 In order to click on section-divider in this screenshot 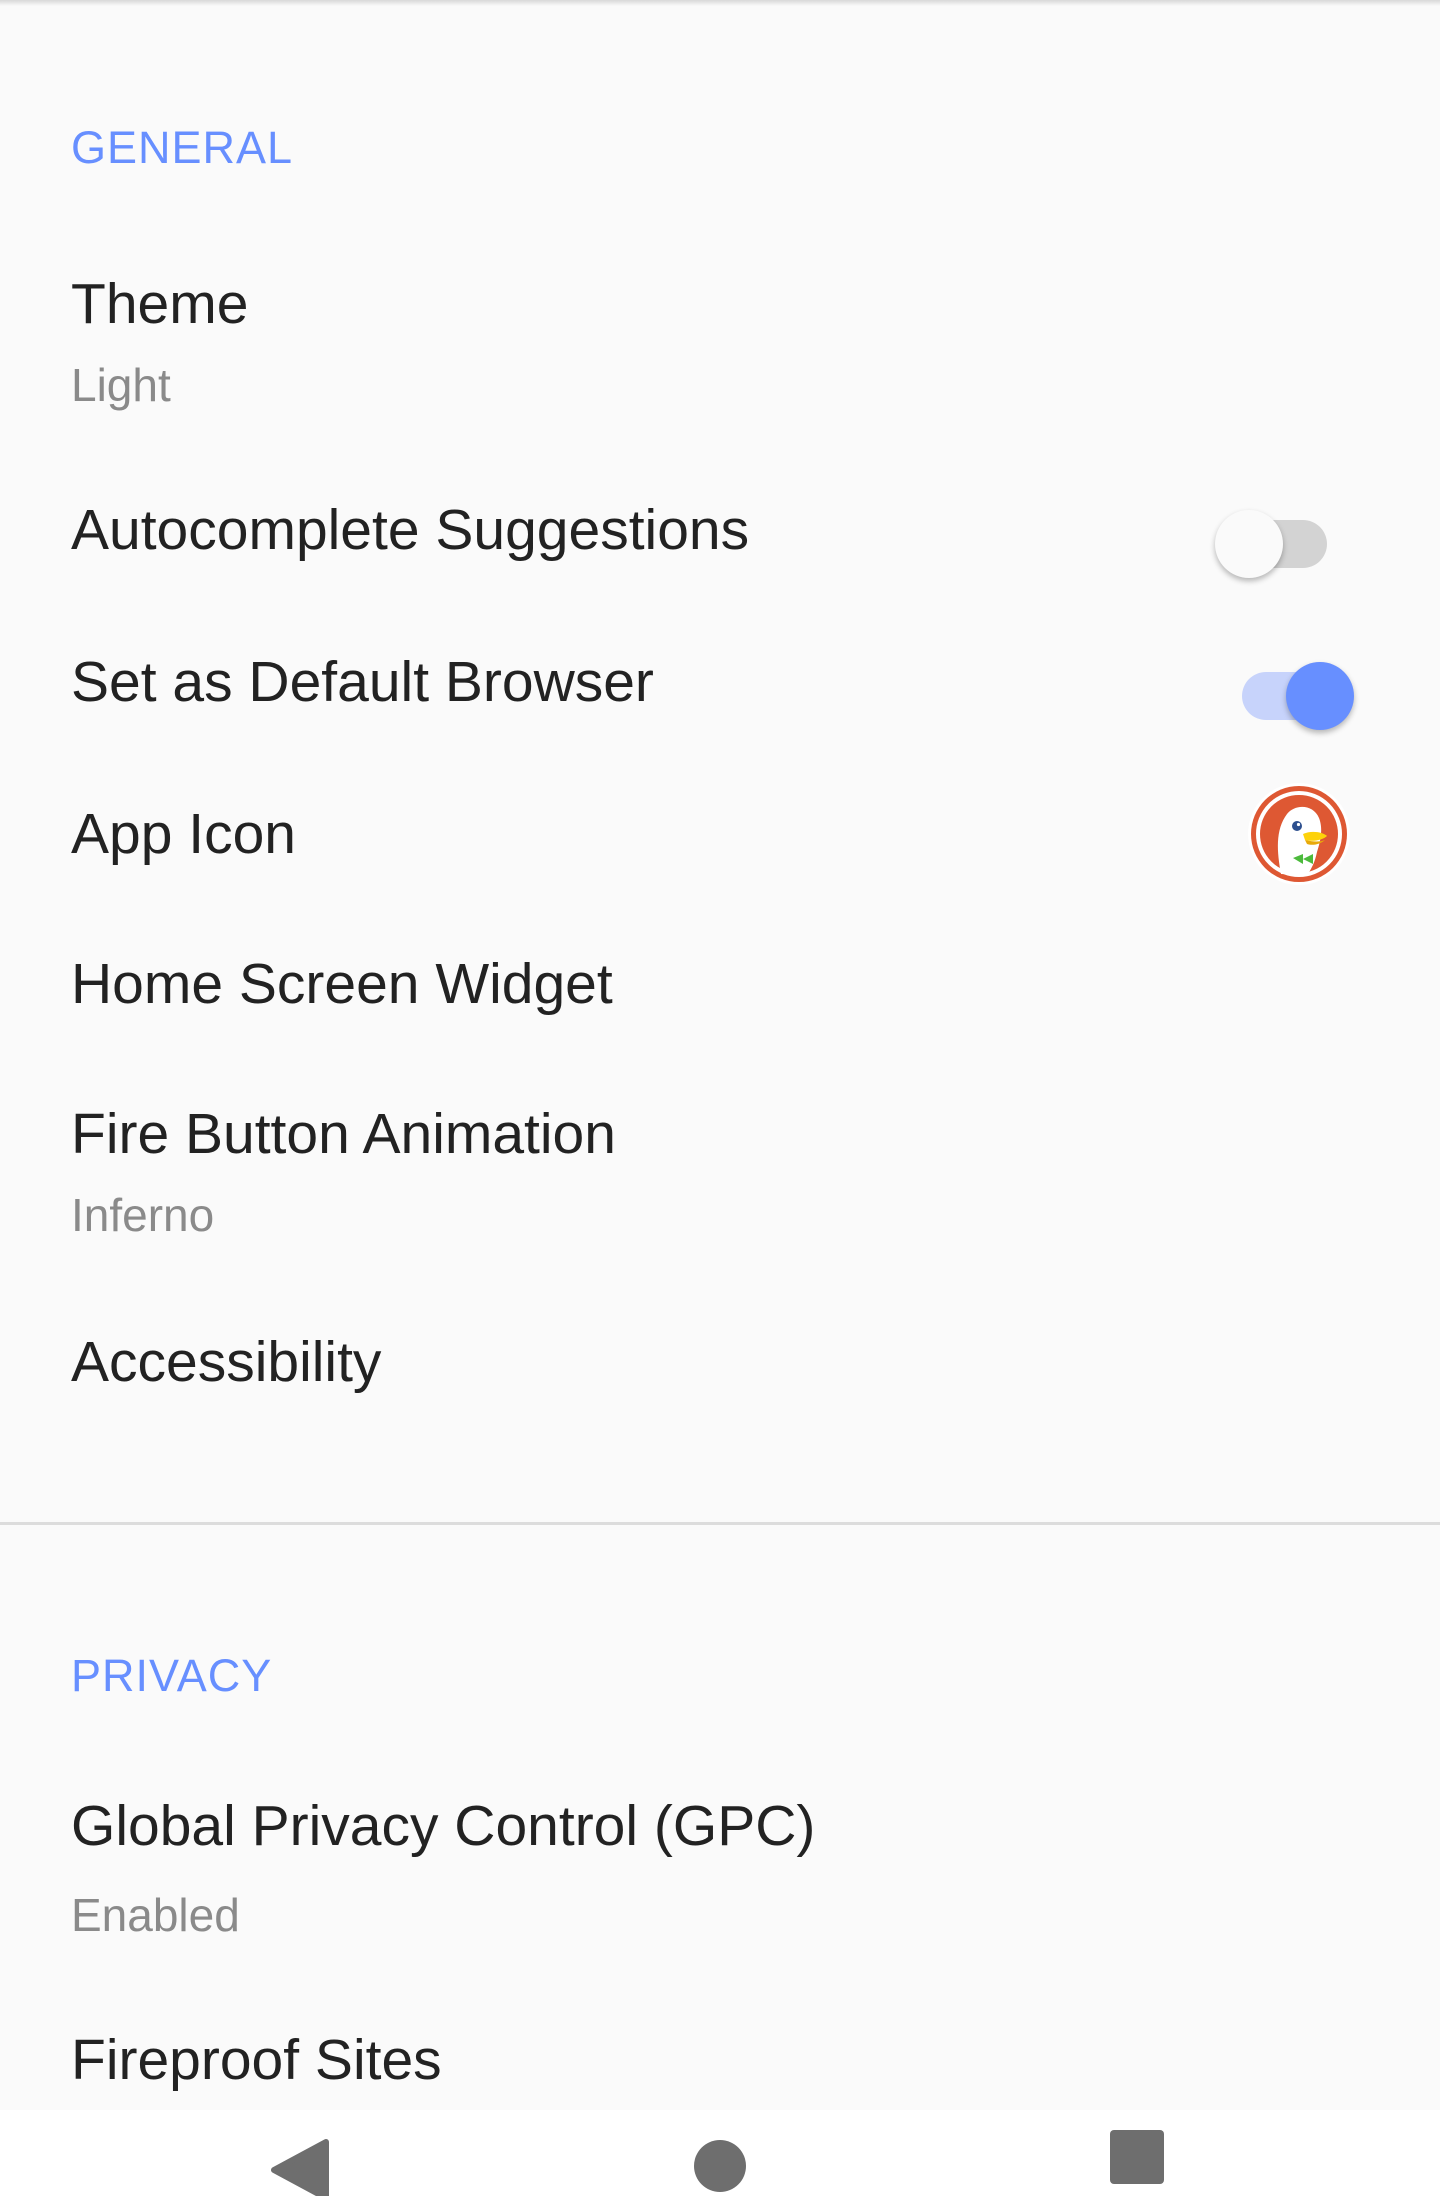, I will do `click(720, 1523)`.